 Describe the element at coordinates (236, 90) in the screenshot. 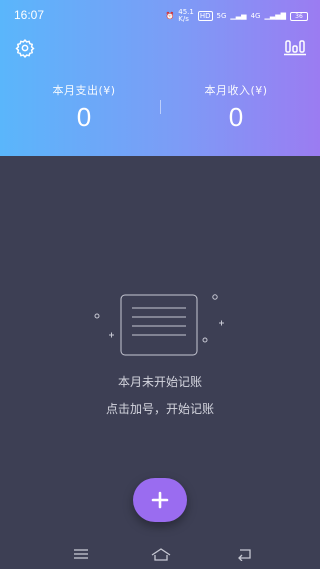

I see `income-label: 本月收入(¥)` at that location.